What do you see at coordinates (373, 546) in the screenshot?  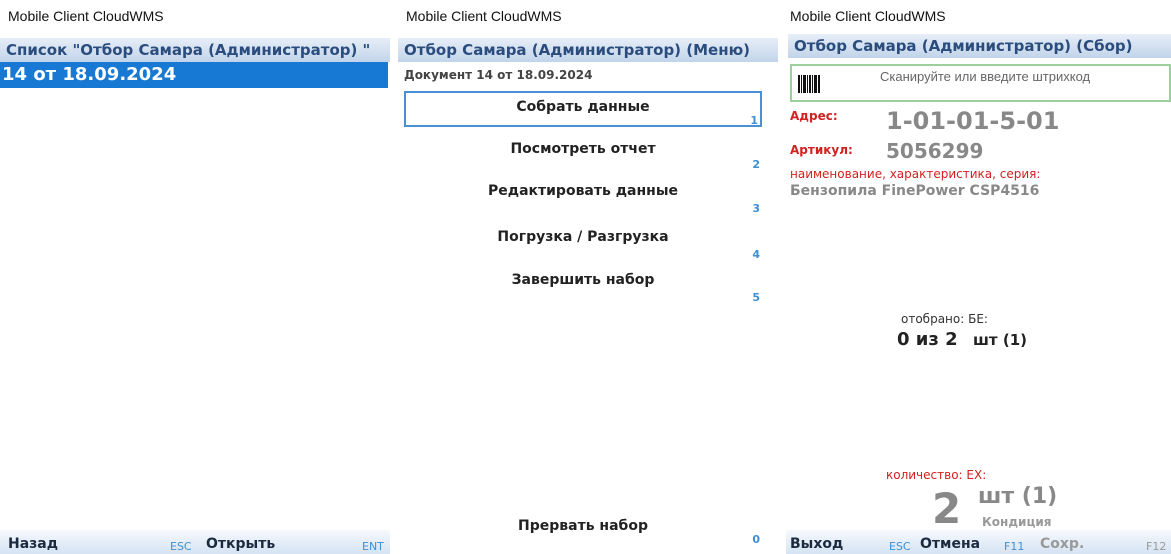 I see `open-key-hint: ENT` at bounding box center [373, 546].